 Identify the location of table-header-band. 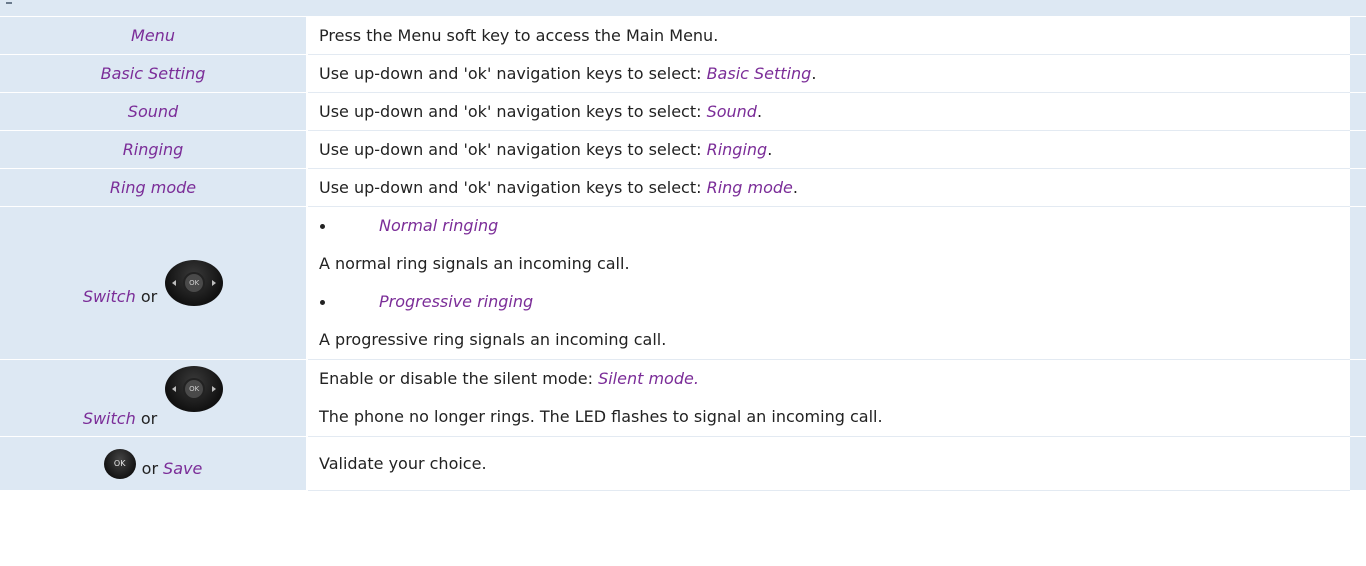
(683, 8).